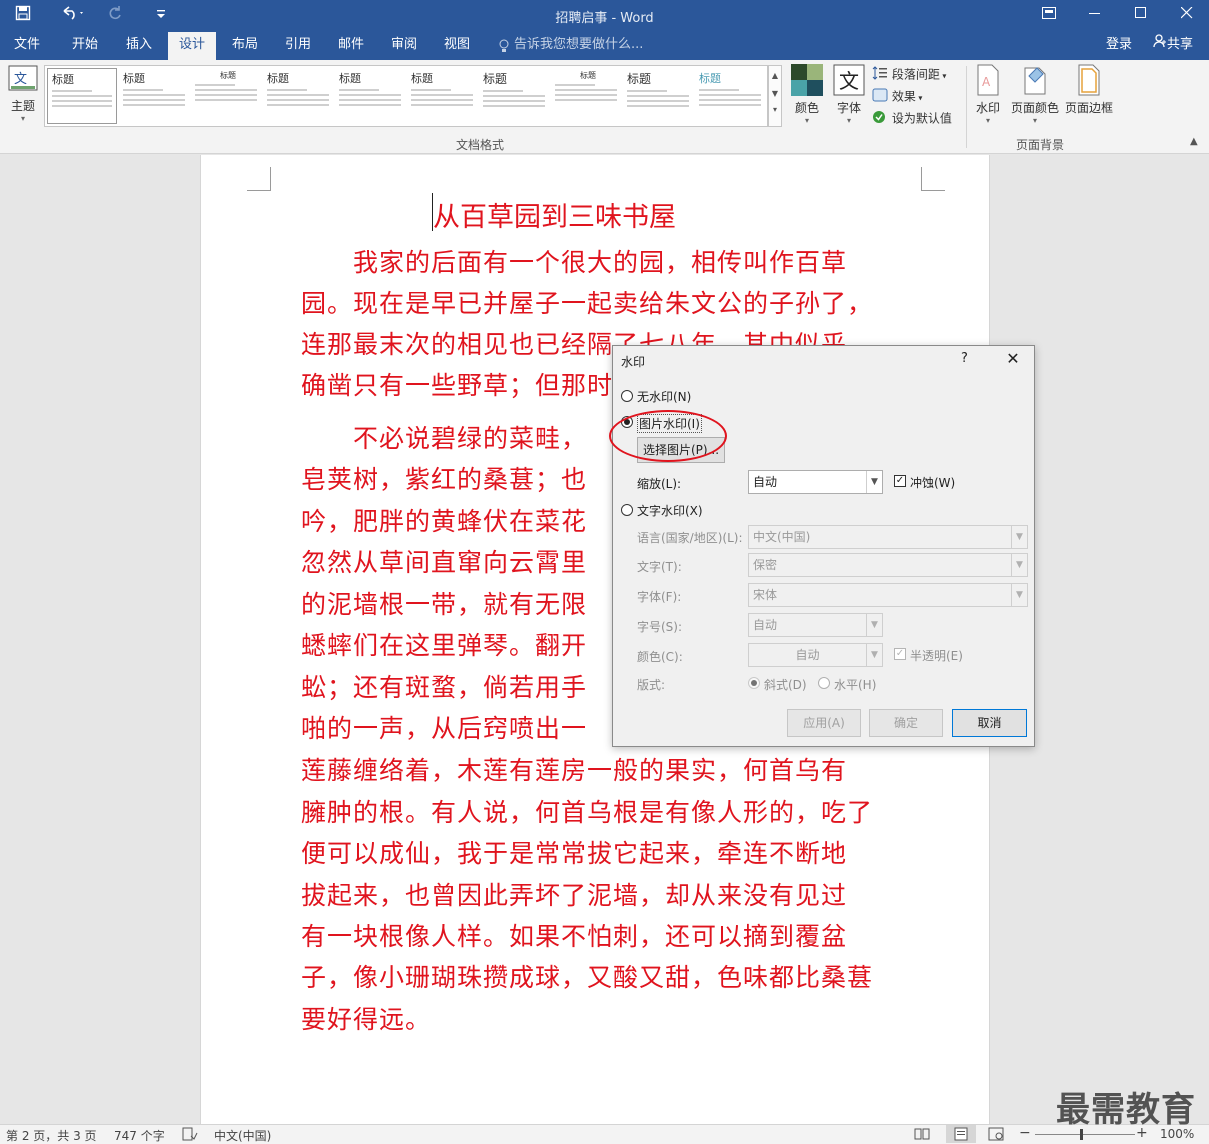  I want to click on fonts-button: 文 字体 ▾, so click(849, 94).